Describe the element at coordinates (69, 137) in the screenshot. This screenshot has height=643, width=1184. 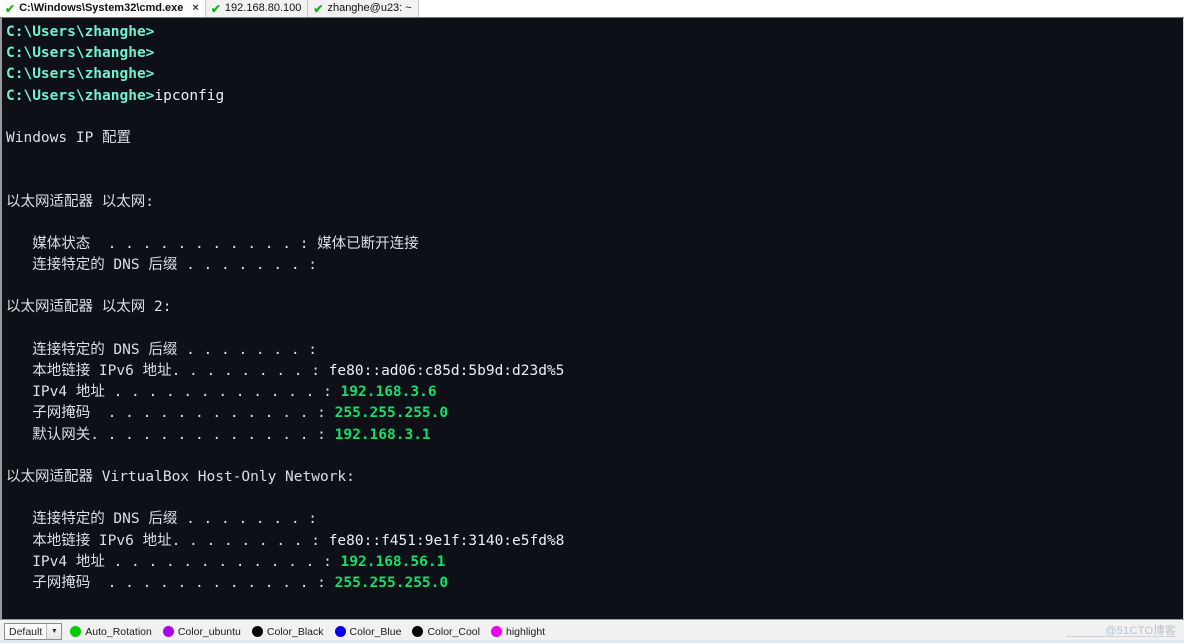
I see `terminal-plain-text: Windows IP 配置` at that location.